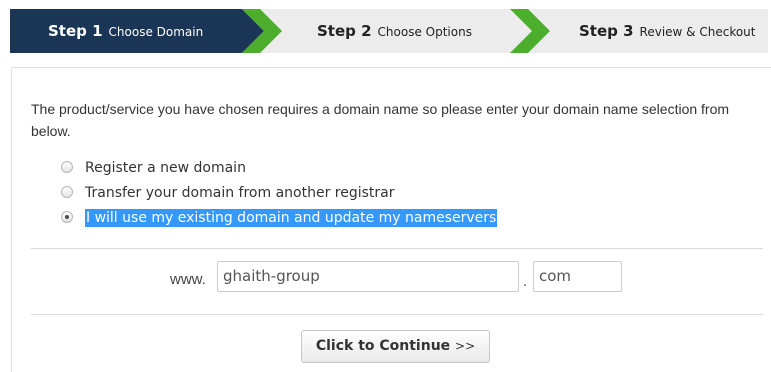 This screenshot has height=372, width=771. I want to click on step-2-number: Step 2, so click(344, 31).